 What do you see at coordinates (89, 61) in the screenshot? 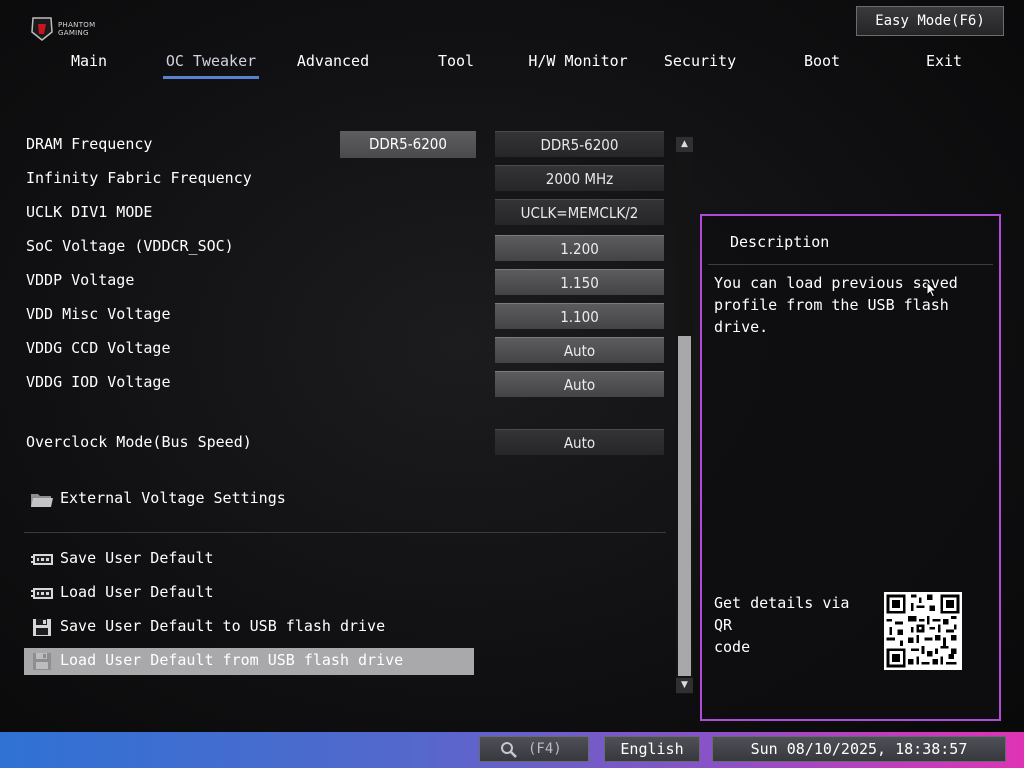
I see `tab-main: Main` at bounding box center [89, 61].